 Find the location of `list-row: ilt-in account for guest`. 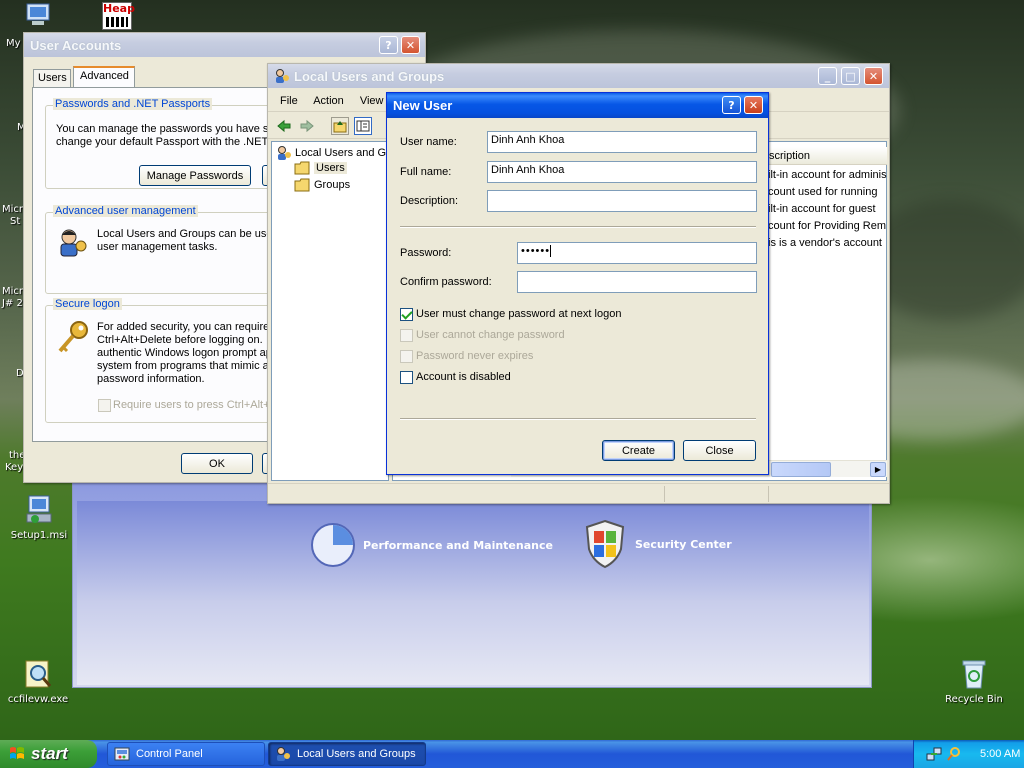

list-row: ilt-in account for guest is located at coordinates (822, 209).